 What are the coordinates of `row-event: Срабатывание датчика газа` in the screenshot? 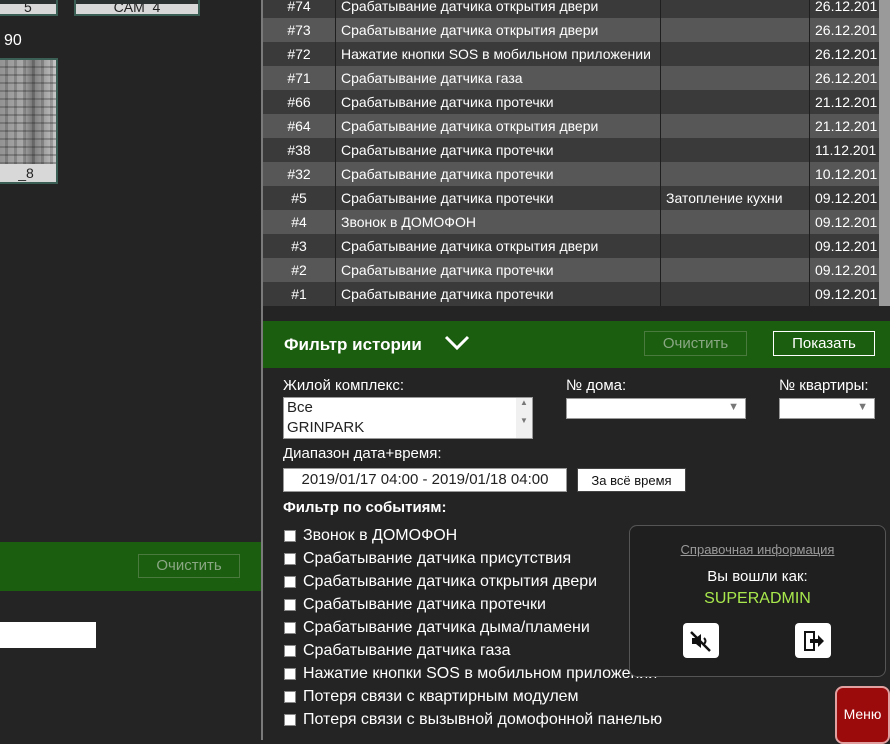 It's located at (498, 78).